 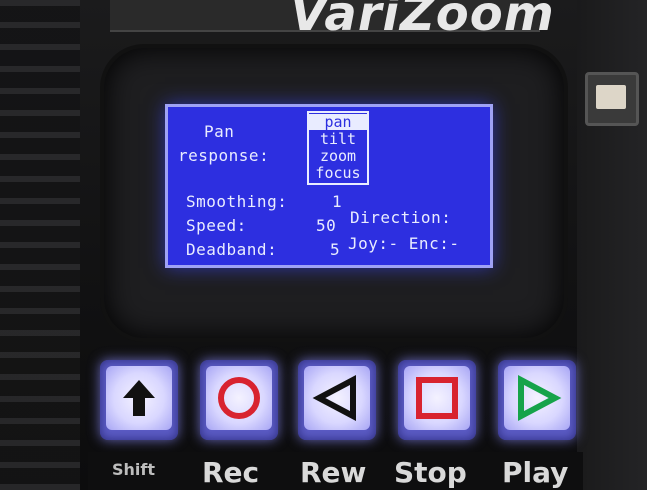 I want to click on play-label: Play, so click(x=535, y=472).